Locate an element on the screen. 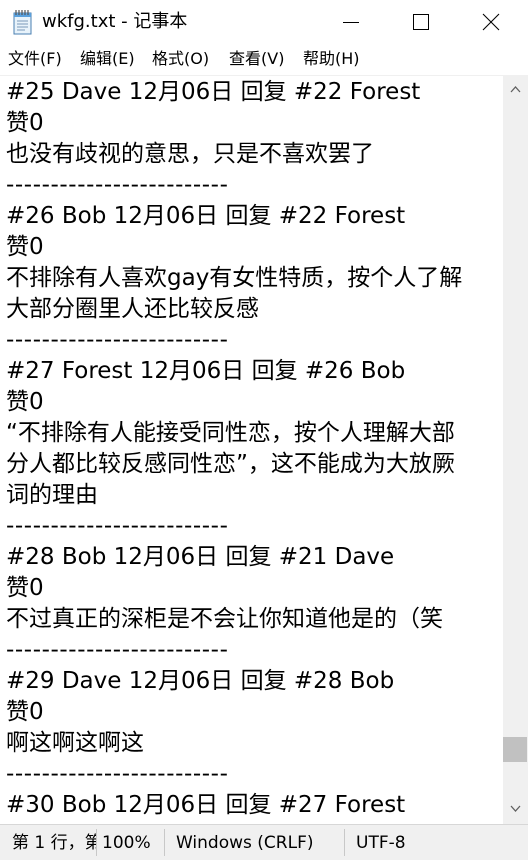 Image resolution: width=528 pixels, height=860 pixels. window-title: wkfg.txt - 记事本 is located at coordinates (115, 21).